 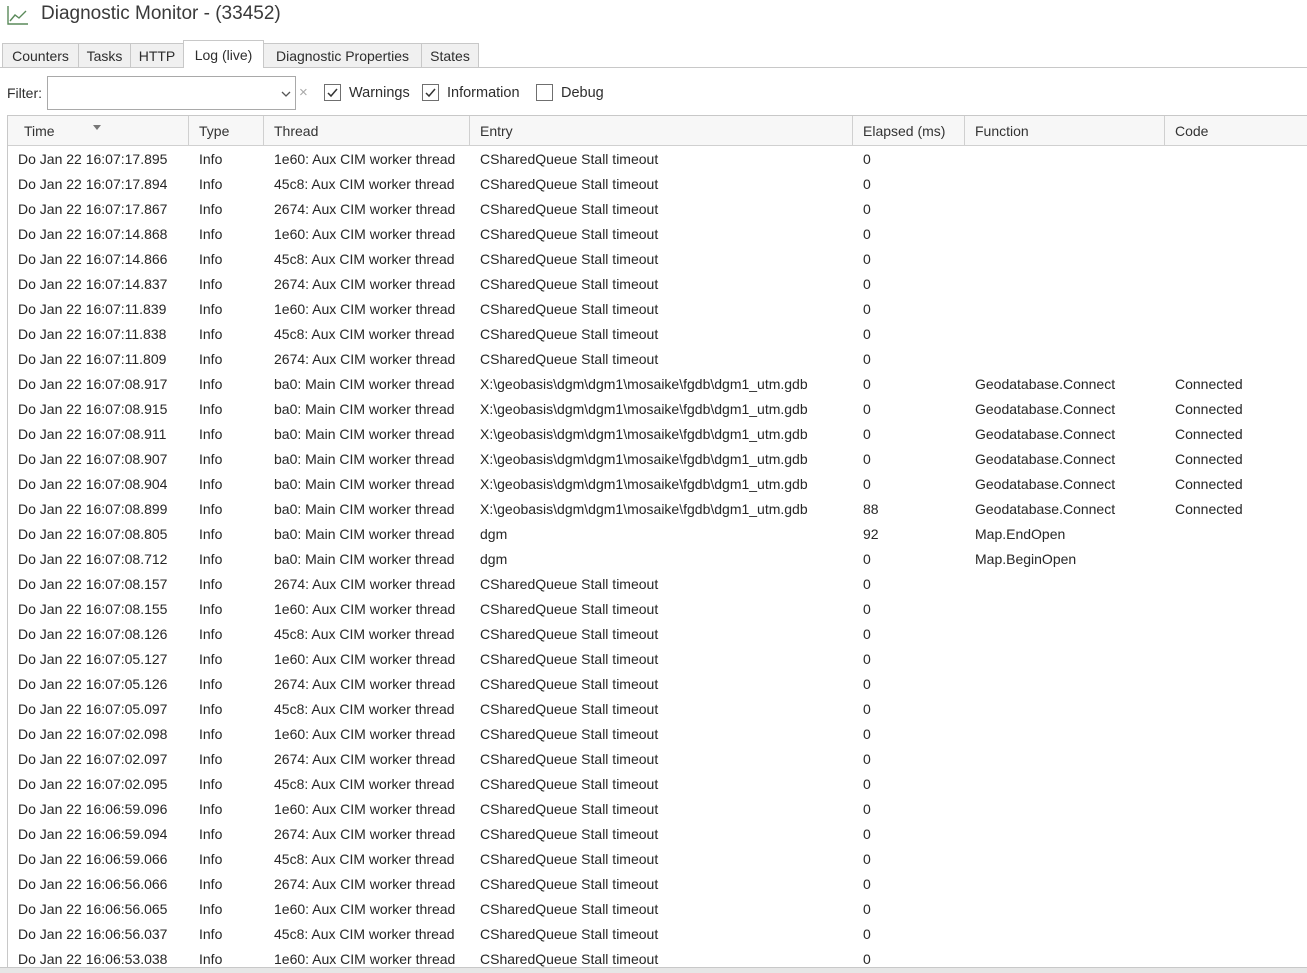 I want to click on column-header-code: Code, so click(x=1240, y=131).